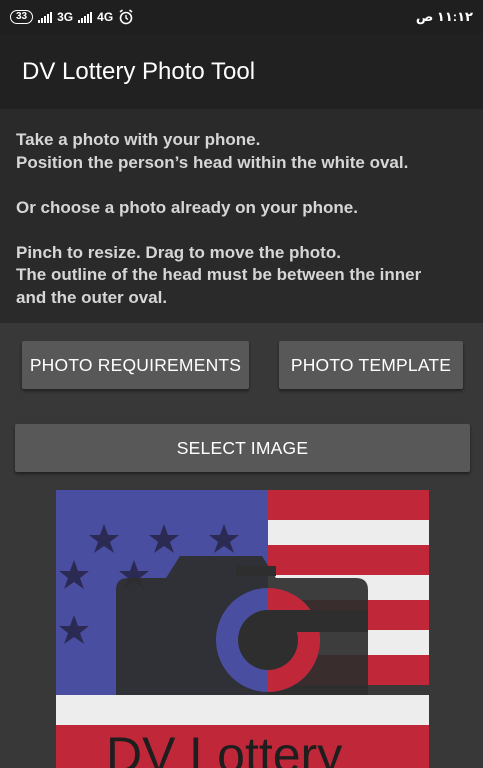  What do you see at coordinates (126, 17) in the screenshot?
I see `alarm-clock-icon` at bounding box center [126, 17].